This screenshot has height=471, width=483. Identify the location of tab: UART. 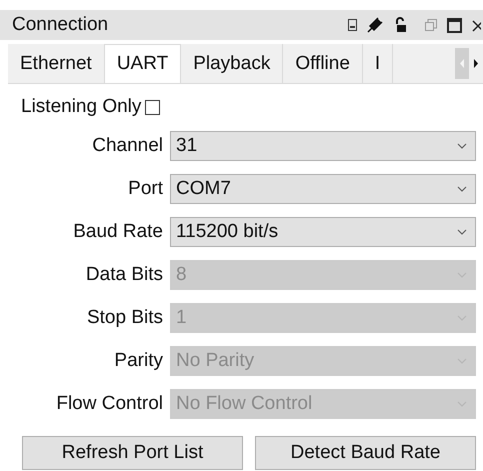
(143, 63).